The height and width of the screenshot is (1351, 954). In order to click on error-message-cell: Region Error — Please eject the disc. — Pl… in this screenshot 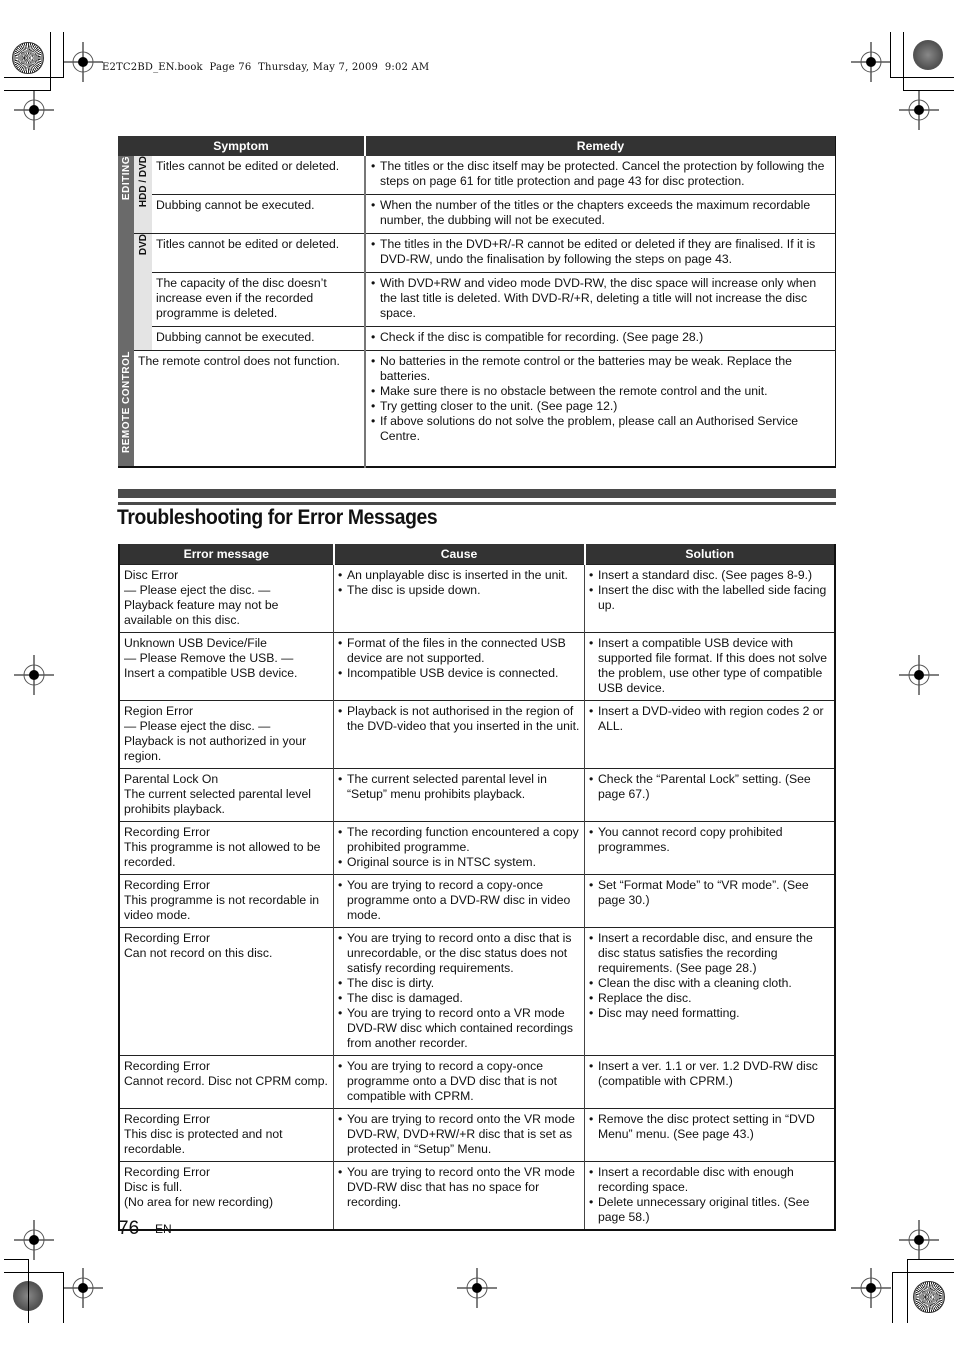, I will do `click(226, 734)`.